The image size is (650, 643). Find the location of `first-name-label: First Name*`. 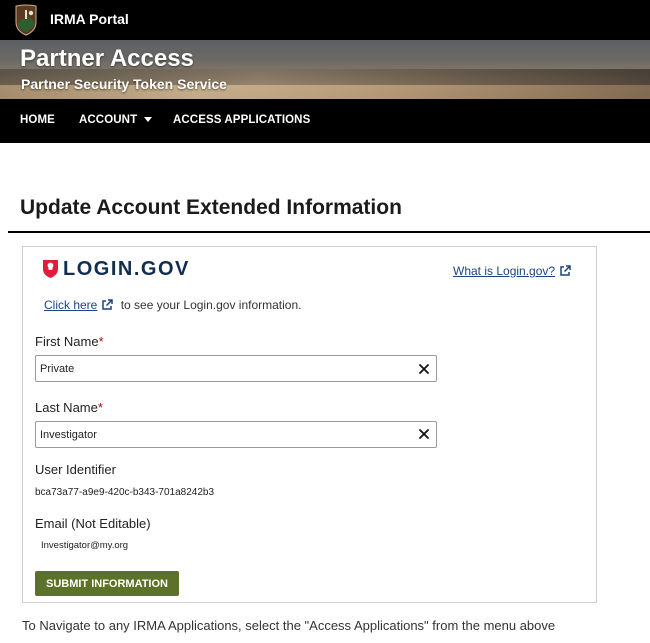

first-name-label: First Name* is located at coordinates (69, 341).